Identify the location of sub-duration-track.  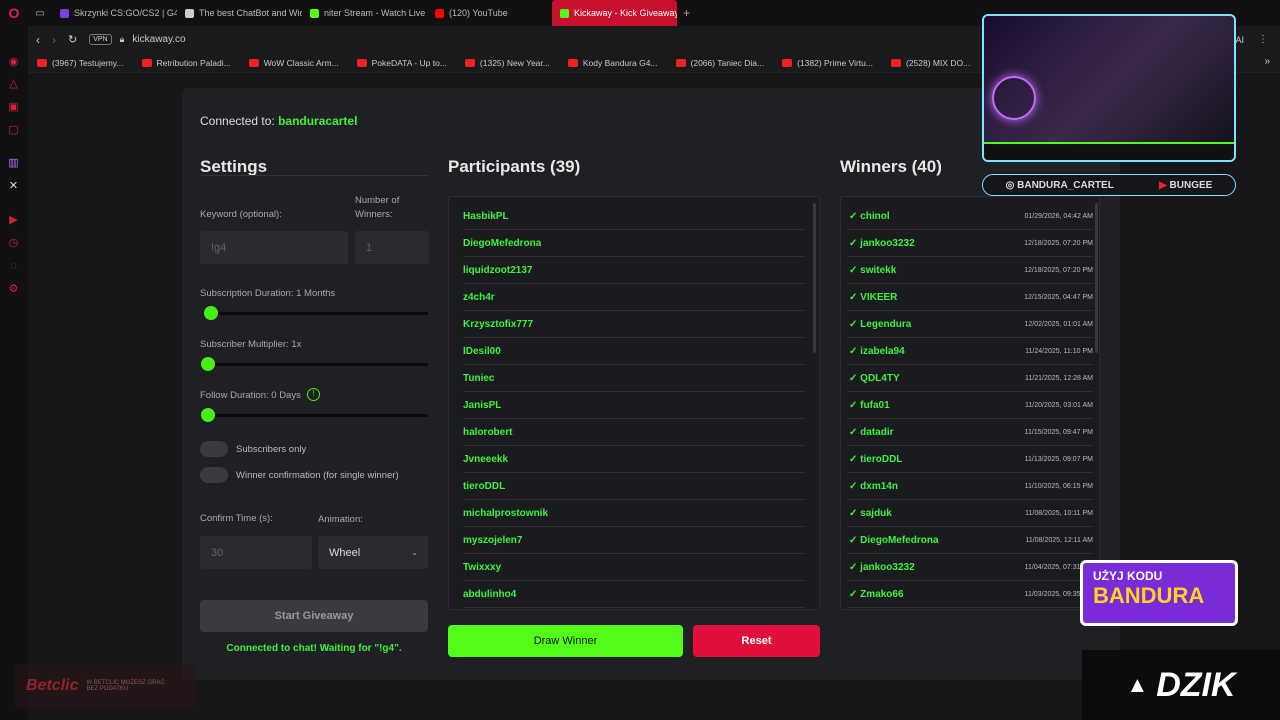
(316, 313).